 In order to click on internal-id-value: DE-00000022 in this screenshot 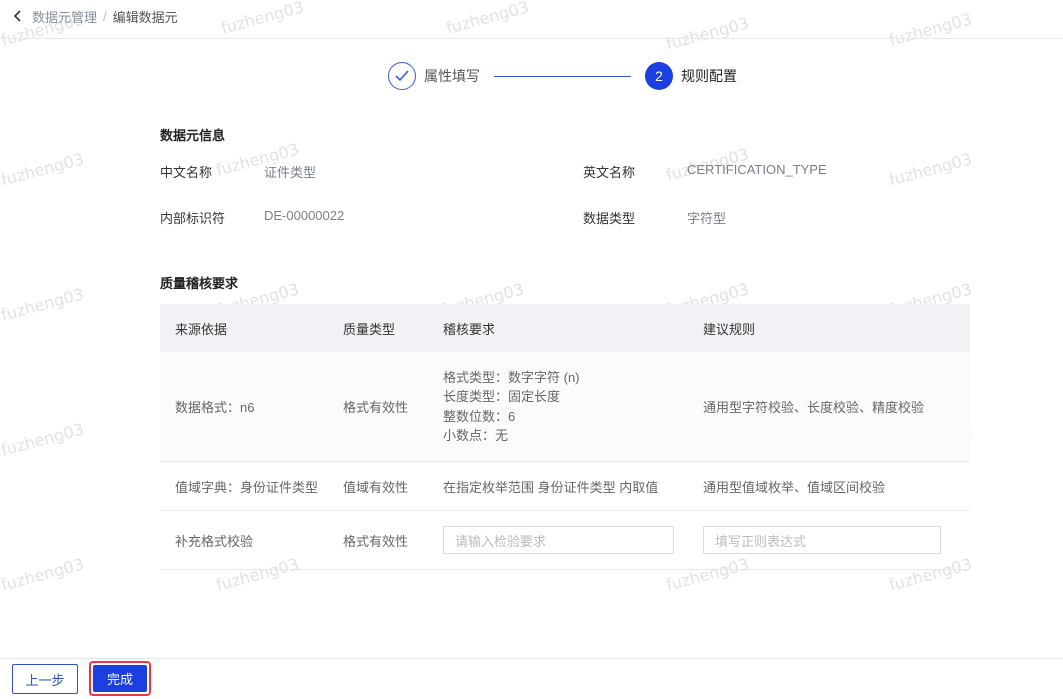, I will do `click(304, 215)`.